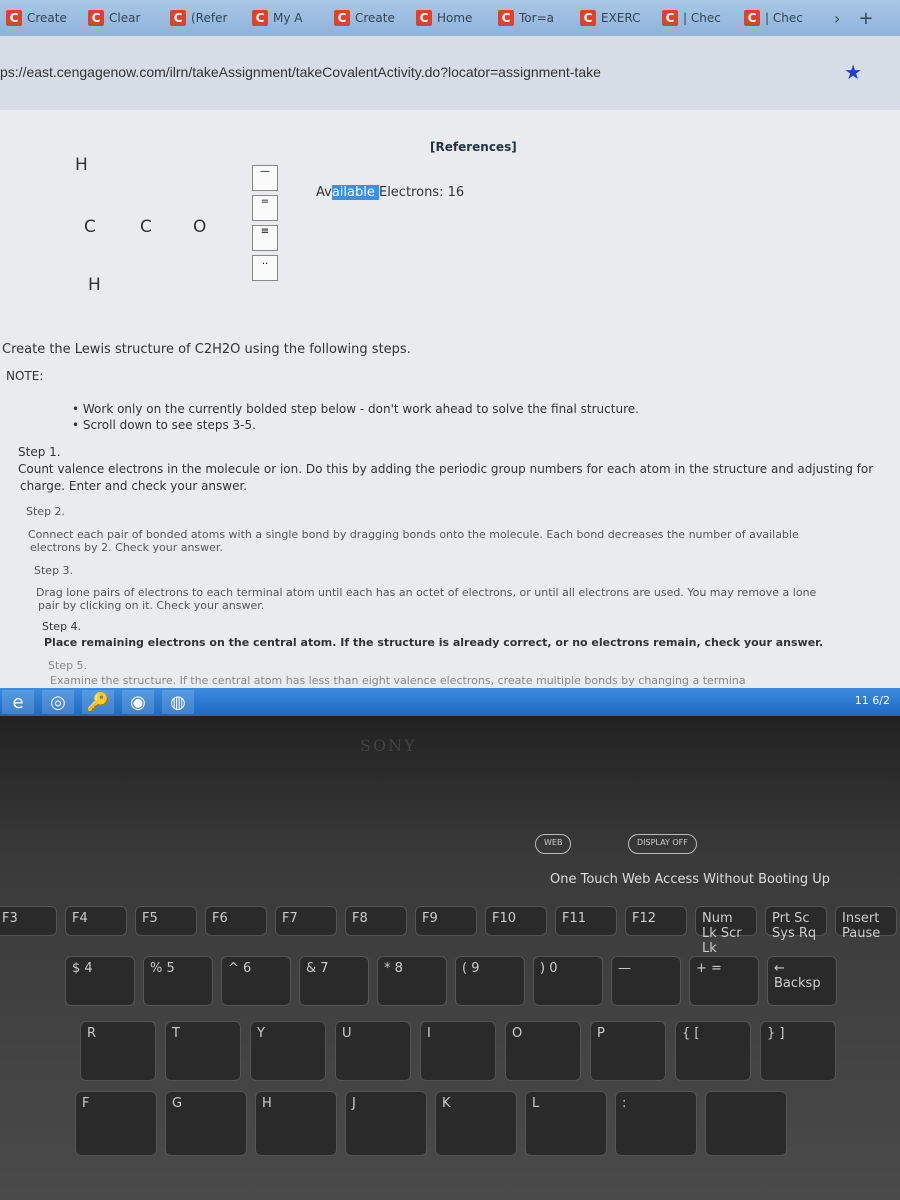  I want to click on browser-tab: C (Refer, so click(211, 18).